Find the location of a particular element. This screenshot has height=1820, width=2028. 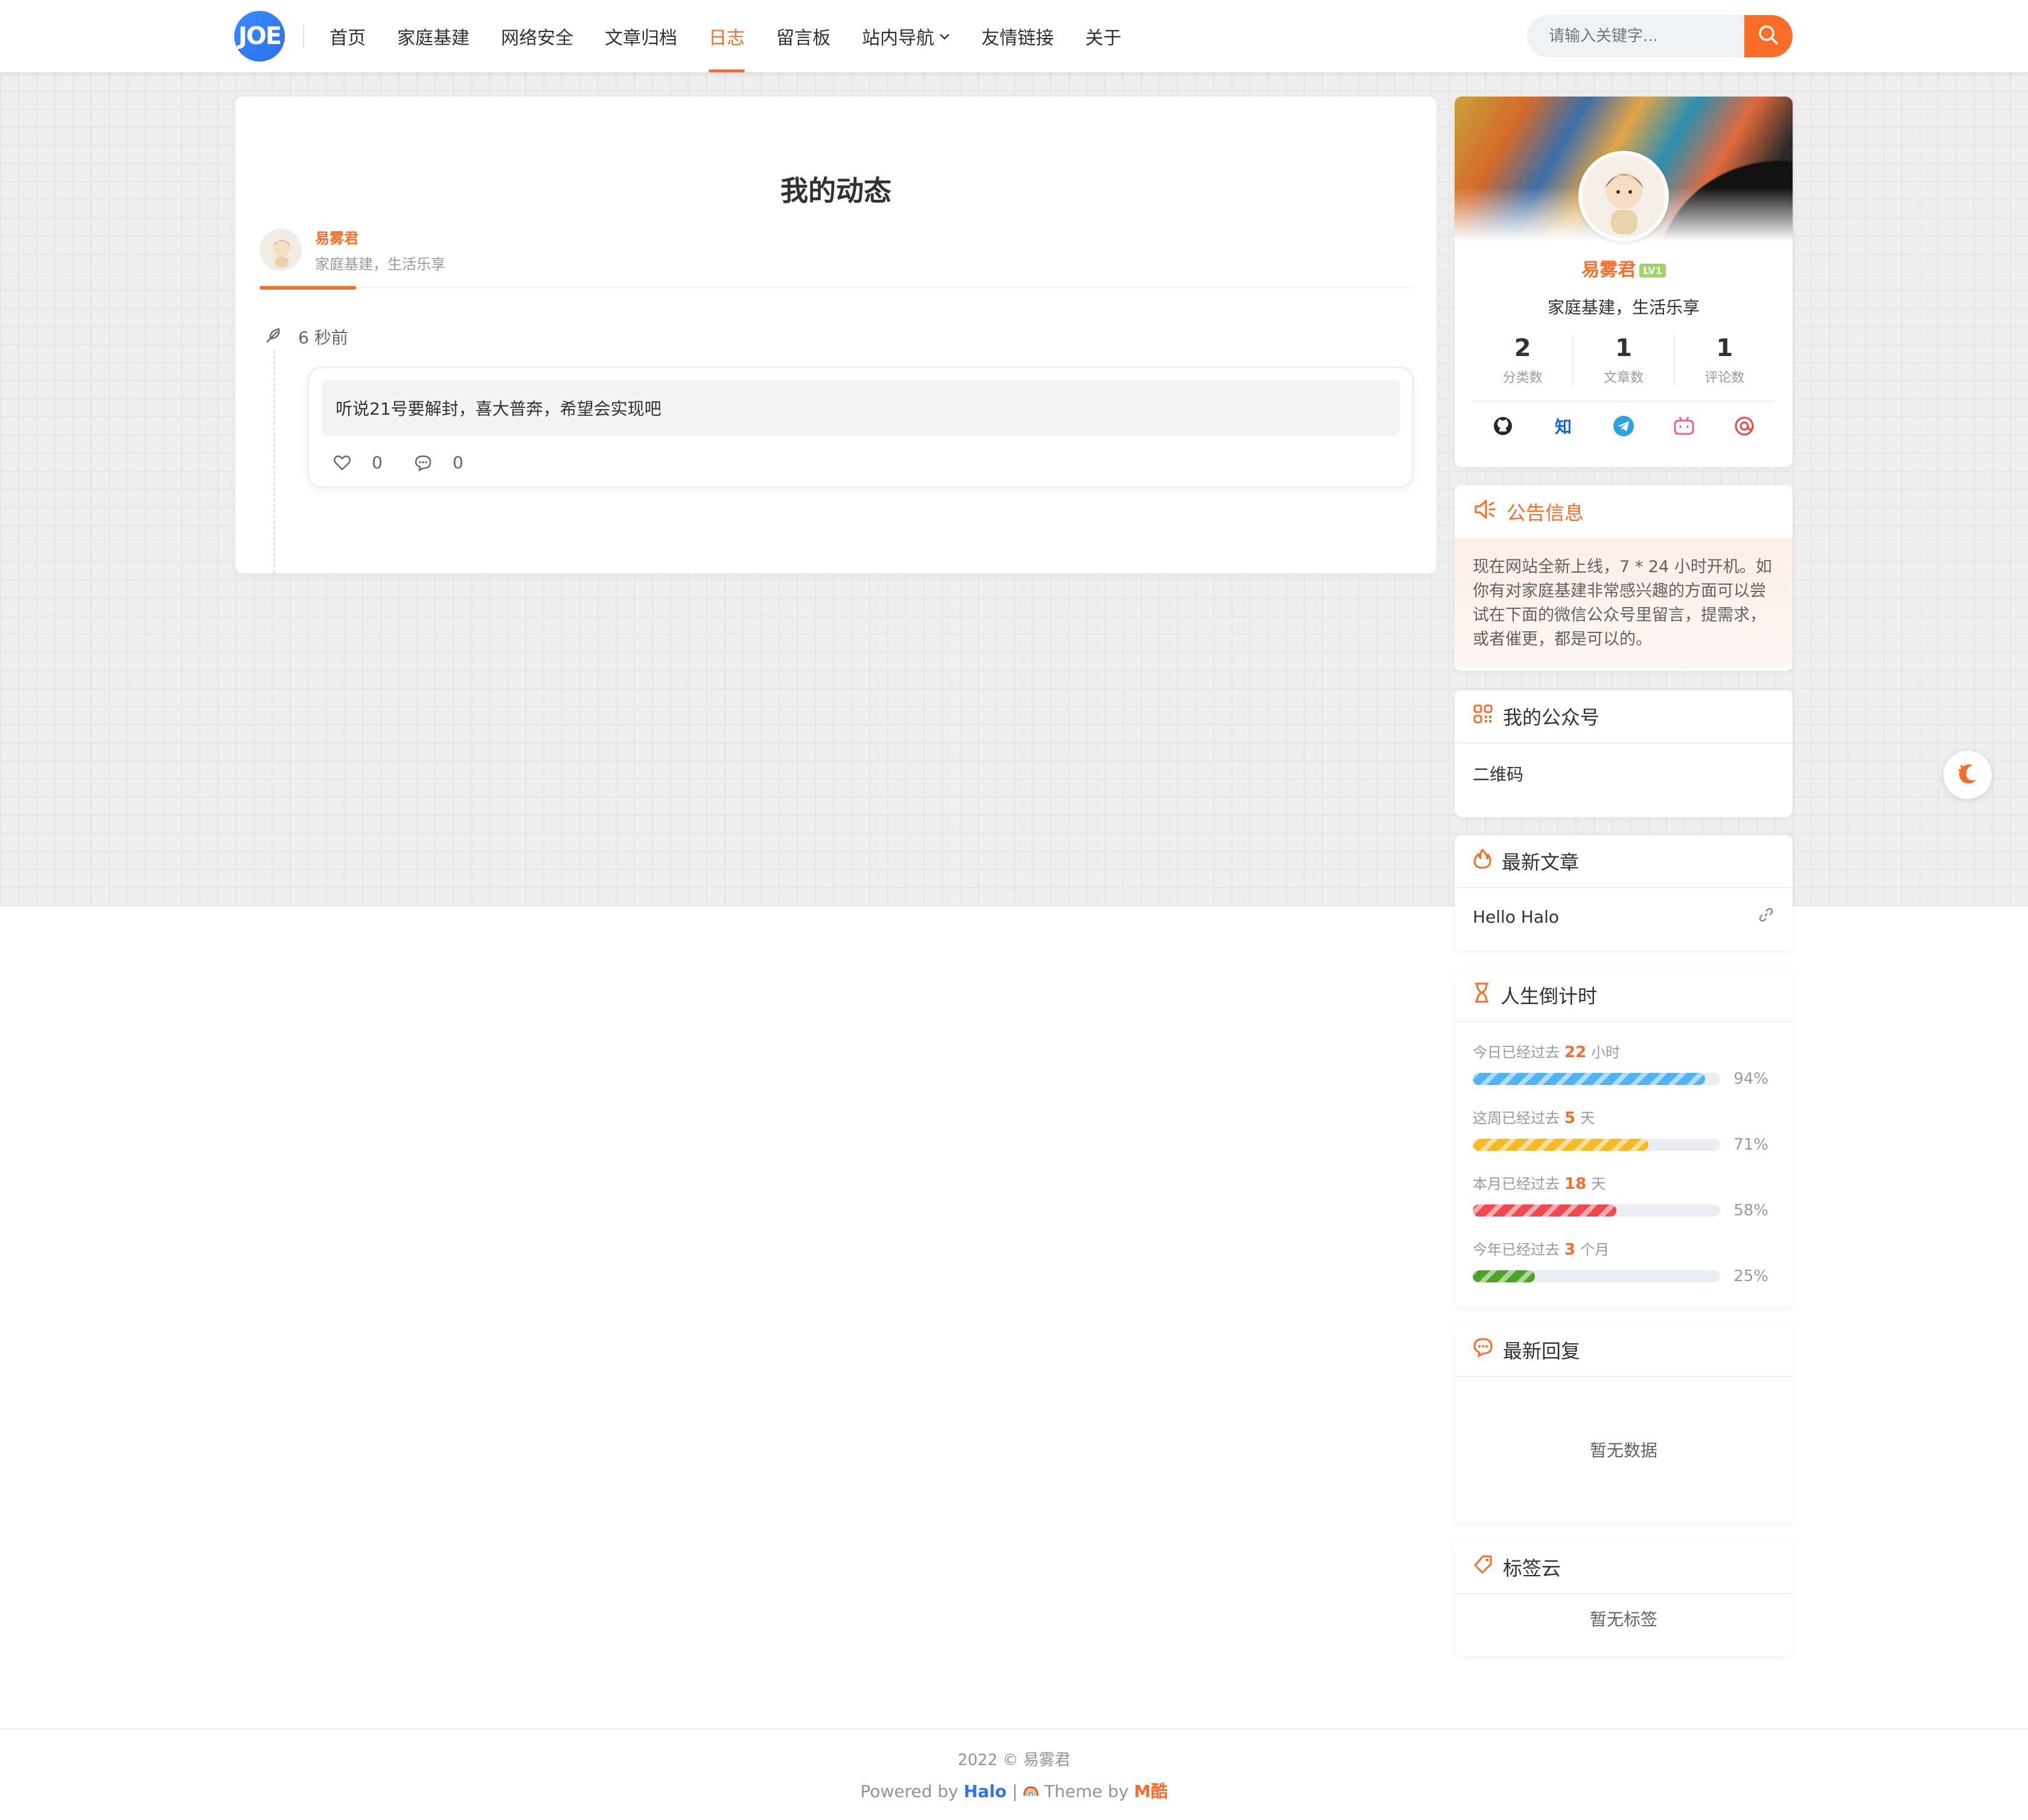

moment-time: 6 秒前 is located at coordinates (323, 338).